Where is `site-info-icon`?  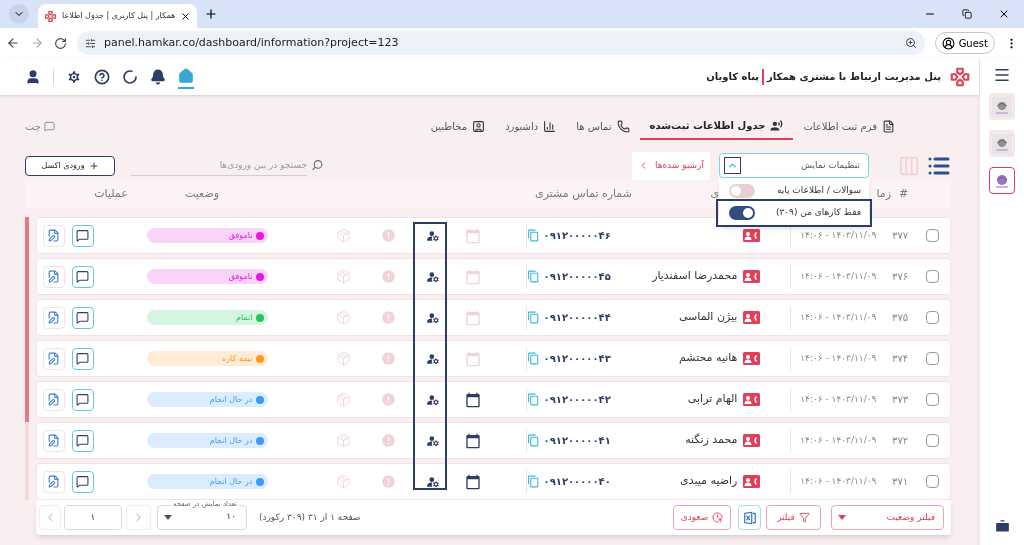 site-info-icon is located at coordinates (90, 43).